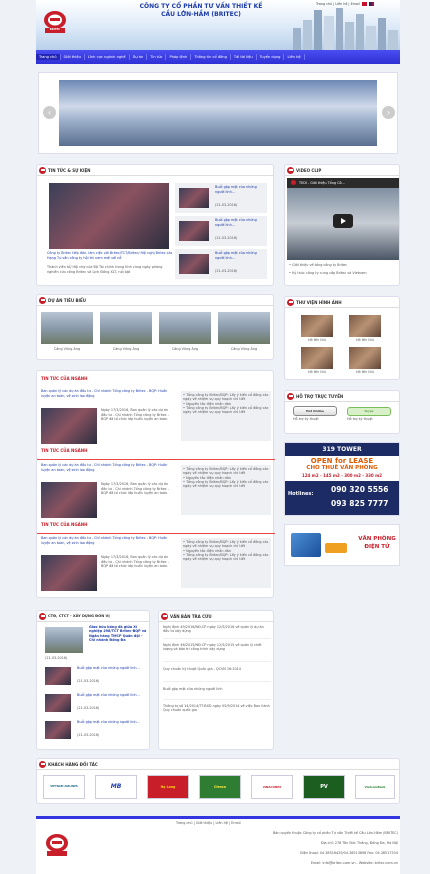  Describe the element at coordinates (64, 640) in the screenshot. I see `units-main-image` at that location.